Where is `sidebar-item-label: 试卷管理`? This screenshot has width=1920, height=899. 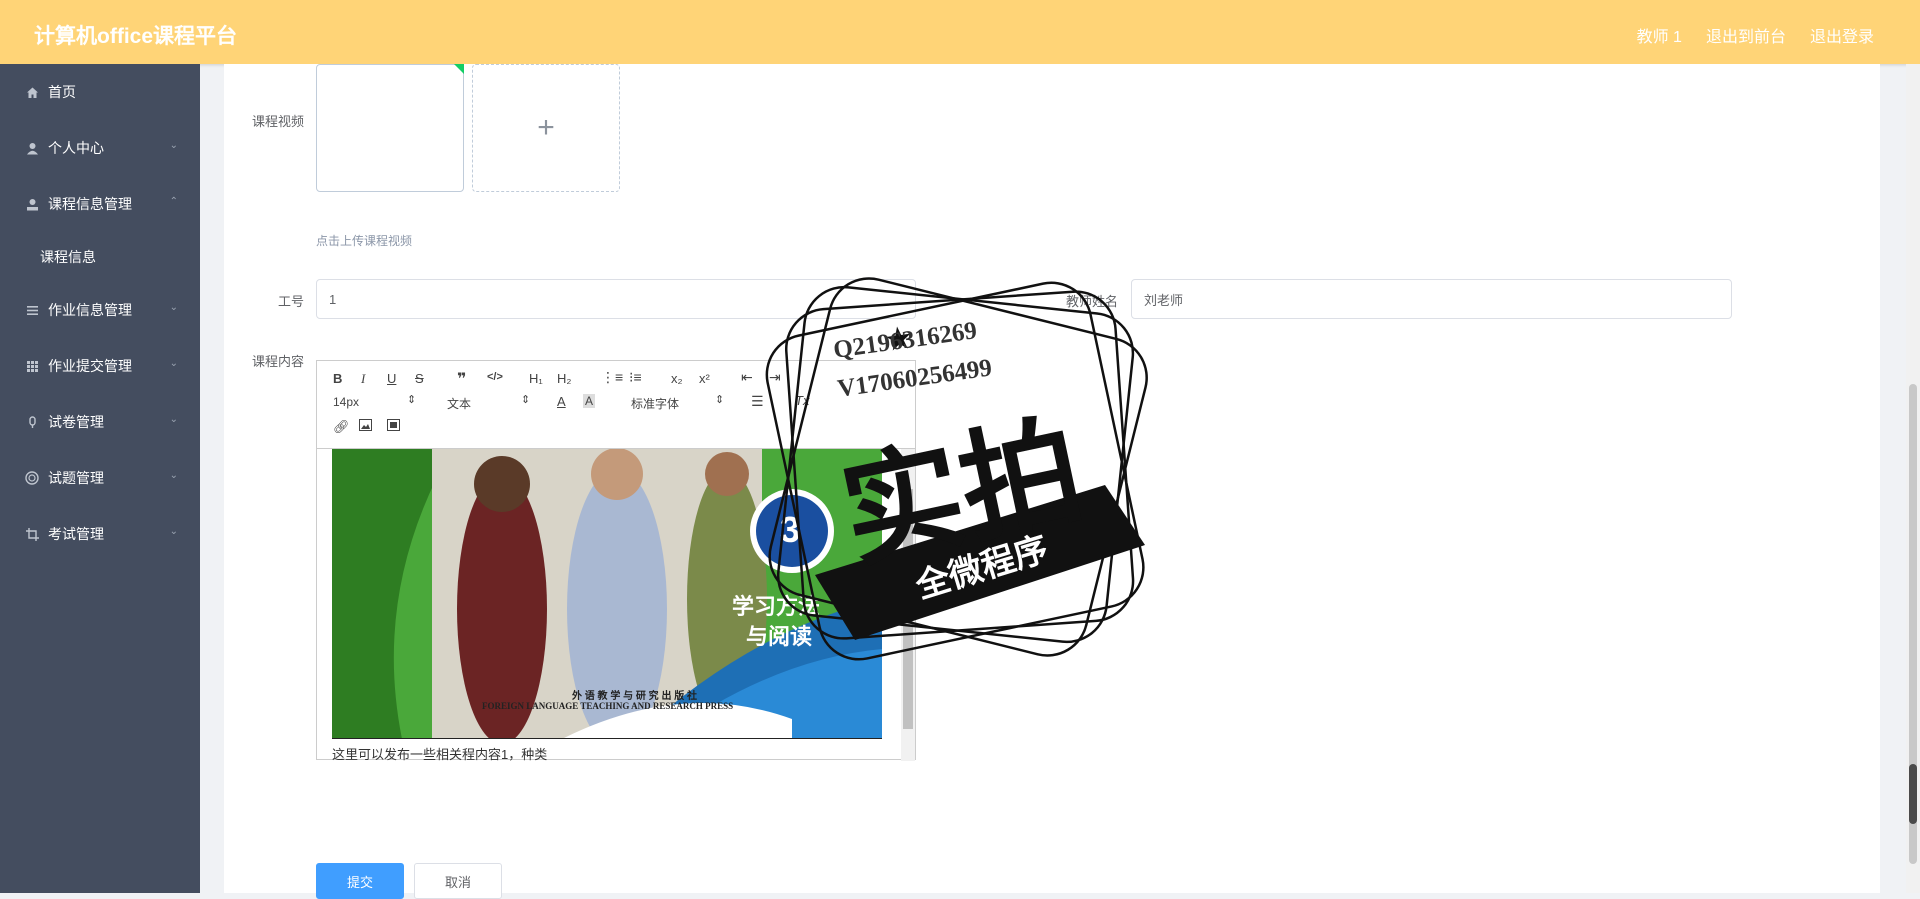
sidebar-item-label: 试卷管理 is located at coordinates (76, 422).